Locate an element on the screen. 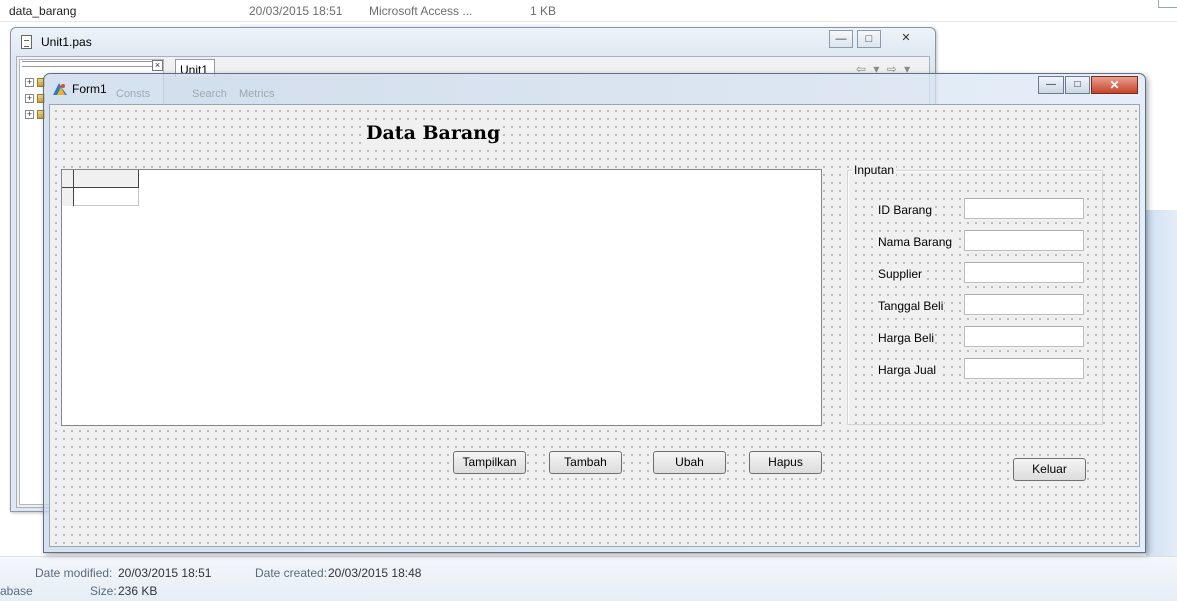 This screenshot has height=601, width=1177. nama-barang-field is located at coordinates (1024, 240).